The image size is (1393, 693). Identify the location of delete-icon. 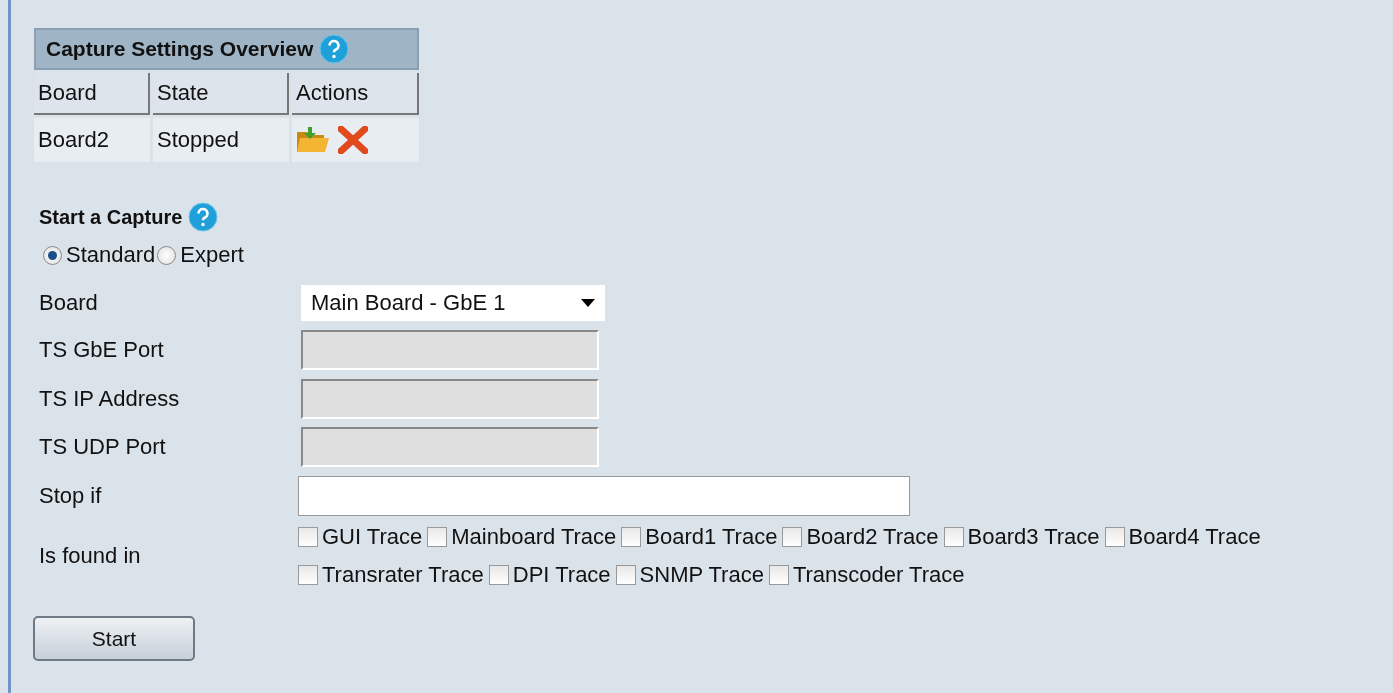
(353, 140).